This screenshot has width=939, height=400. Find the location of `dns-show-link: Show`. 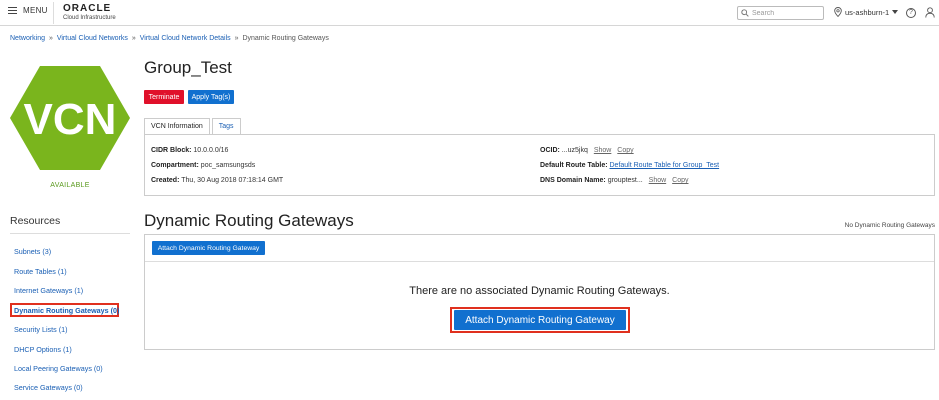

dns-show-link: Show is located at coordinates (658, 180).